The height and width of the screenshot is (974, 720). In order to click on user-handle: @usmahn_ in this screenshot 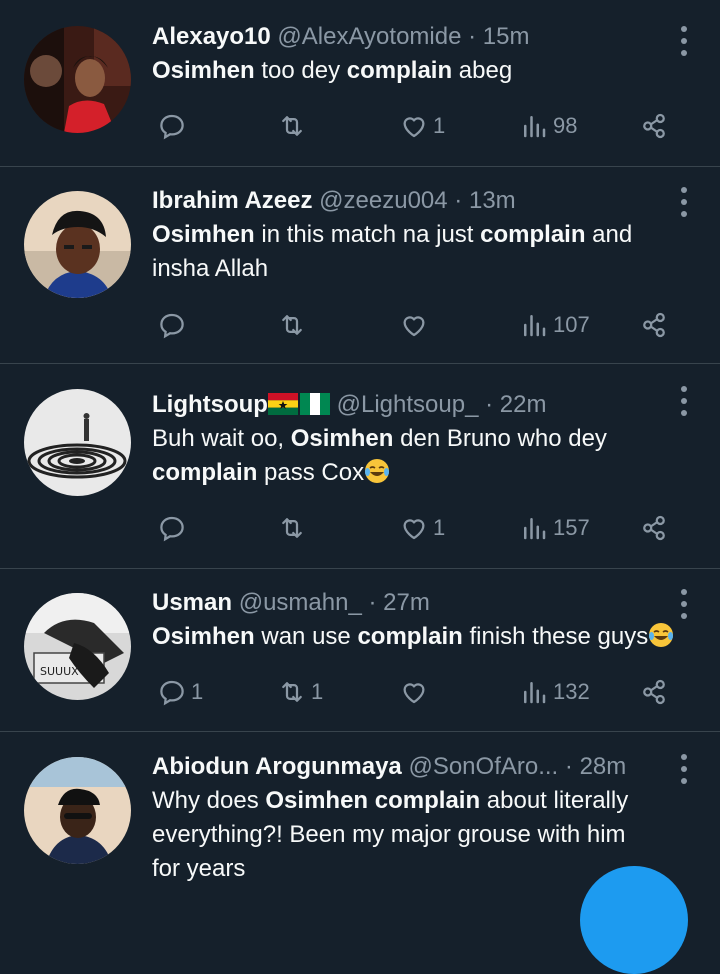, I will do `click(300, 602)`.